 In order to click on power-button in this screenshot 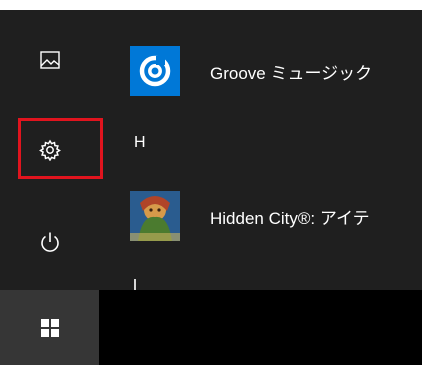, I will do `click(49, 242)`.